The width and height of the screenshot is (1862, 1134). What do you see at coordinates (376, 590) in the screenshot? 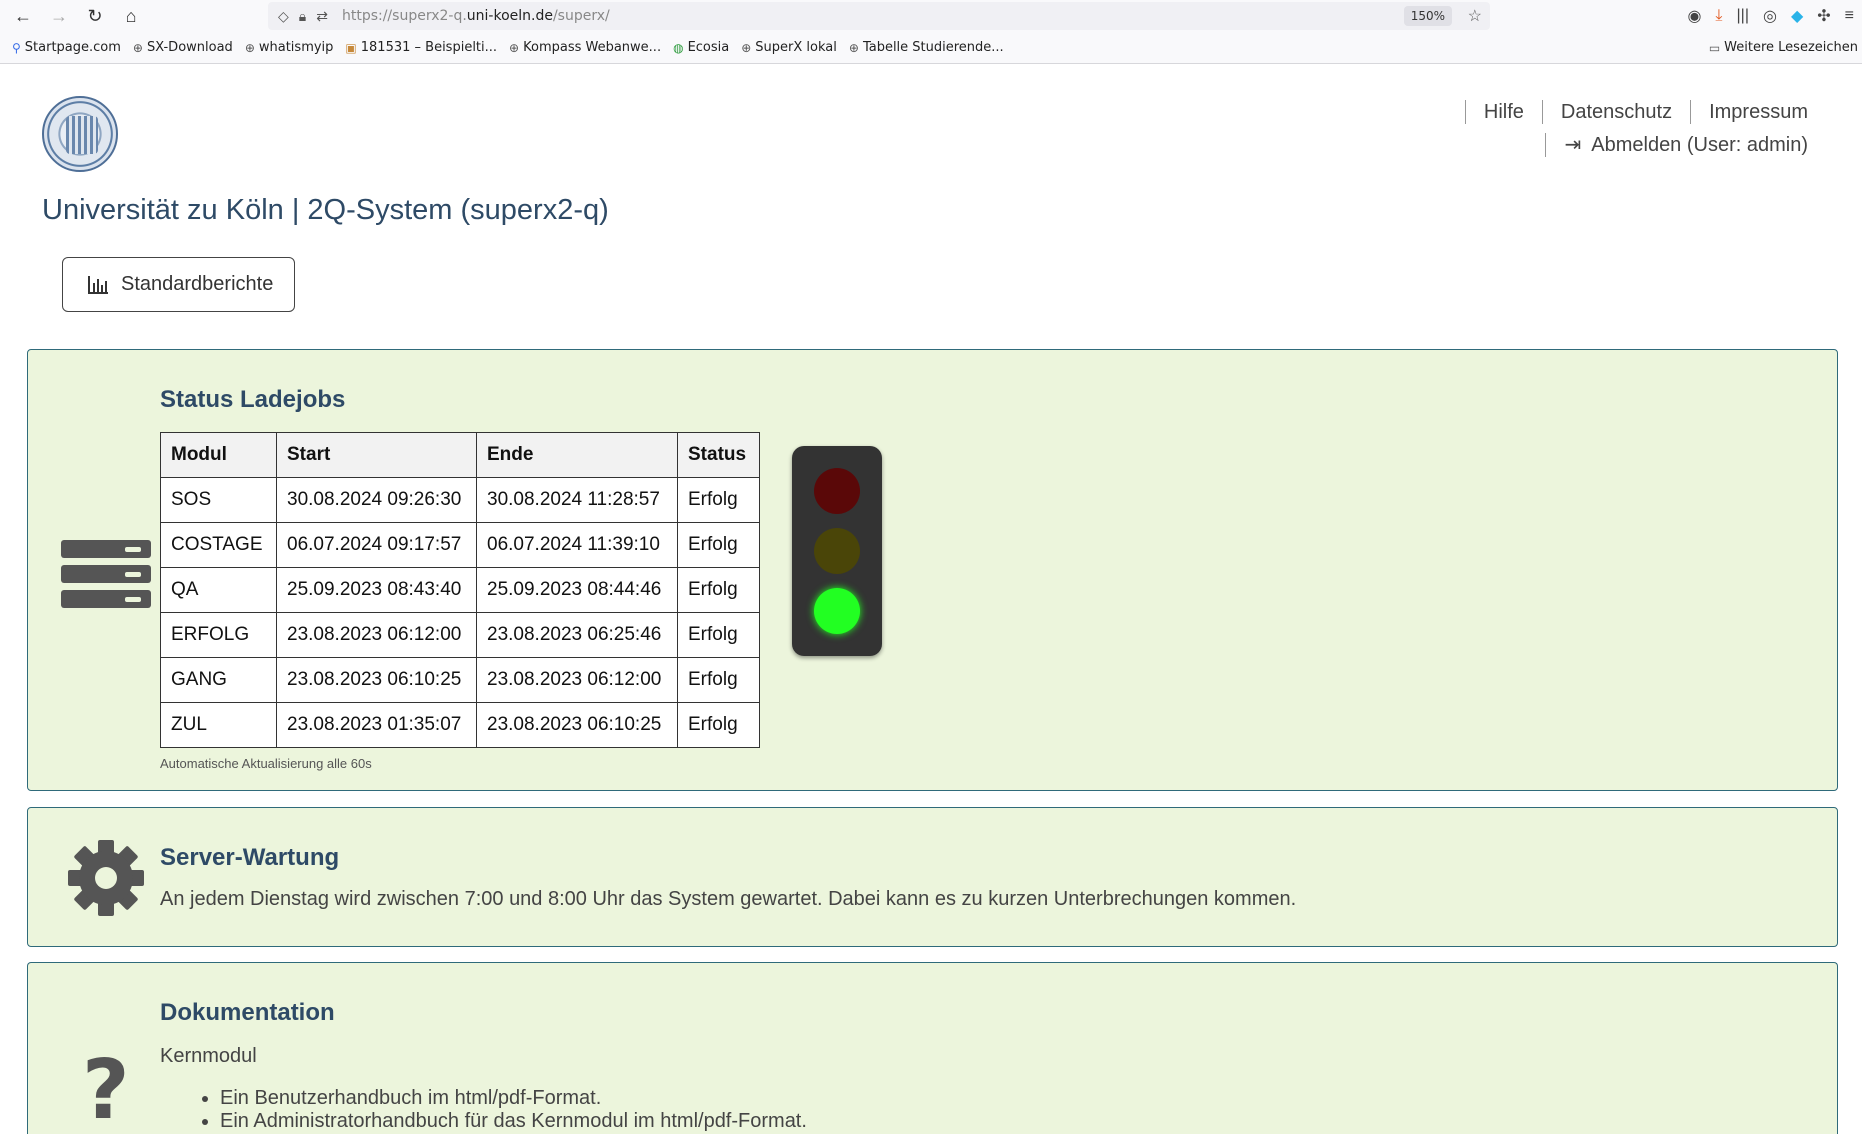
I see `table-cell: 25.09.2023 08:43:40` at bounding box center [376, 590].